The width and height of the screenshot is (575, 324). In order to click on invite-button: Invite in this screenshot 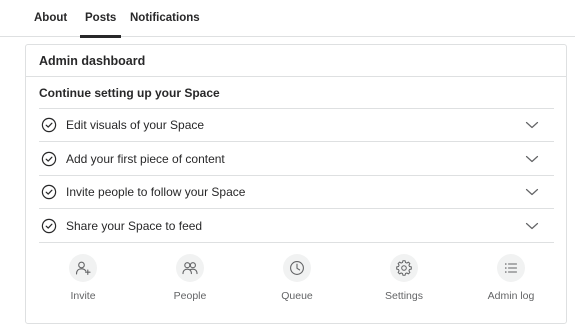, I will do `click(83, 283)`.